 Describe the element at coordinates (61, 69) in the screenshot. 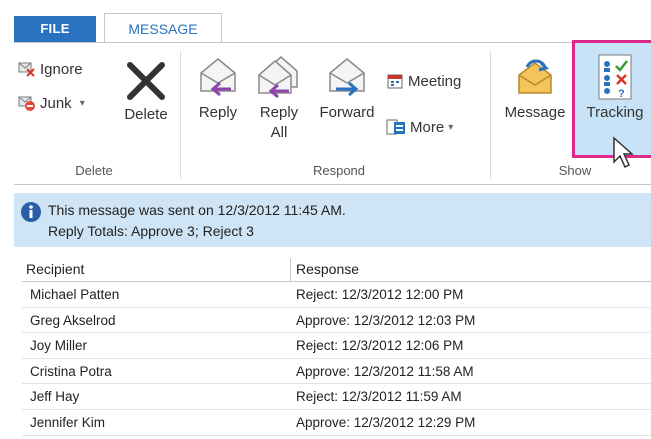

I see `ignore-label: Ignore` at that location.